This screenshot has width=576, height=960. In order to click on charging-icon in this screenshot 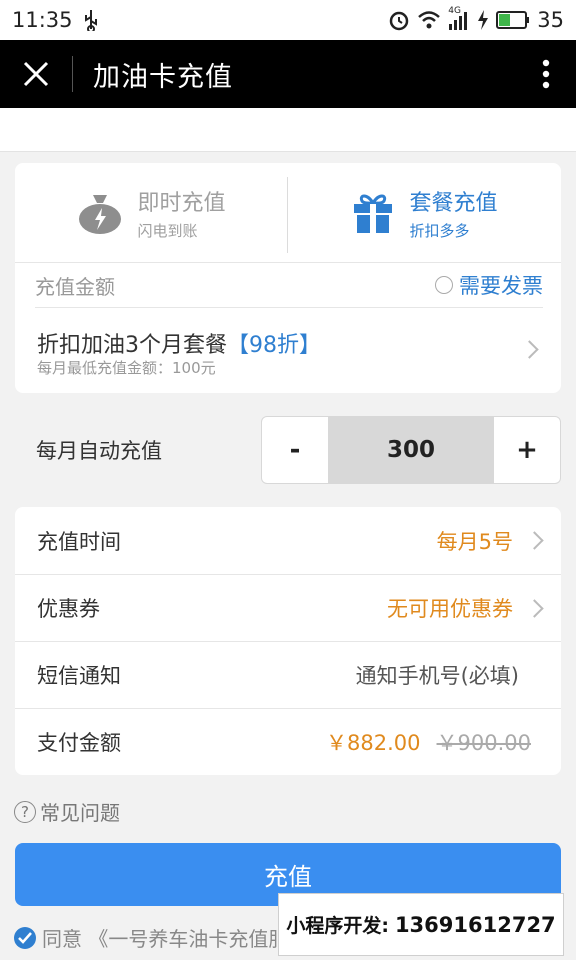, I will do `click(483, 20)`.